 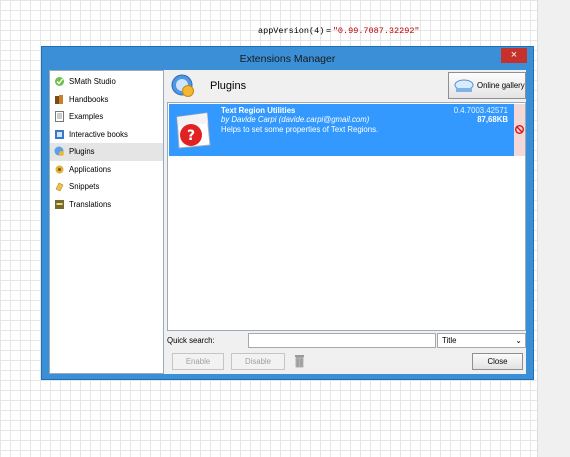 I want to click on expression-result: "0.99.7087.32292", so click(x=376, y=31).